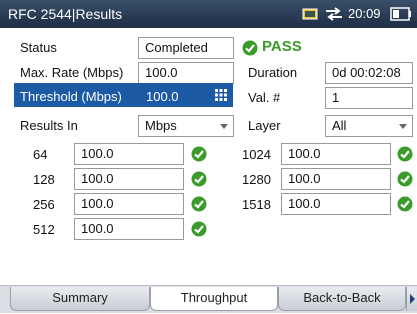  Describe the element at coordinates (80, 299) in the screenshot. I see `tab-summary: Summary` at that location.